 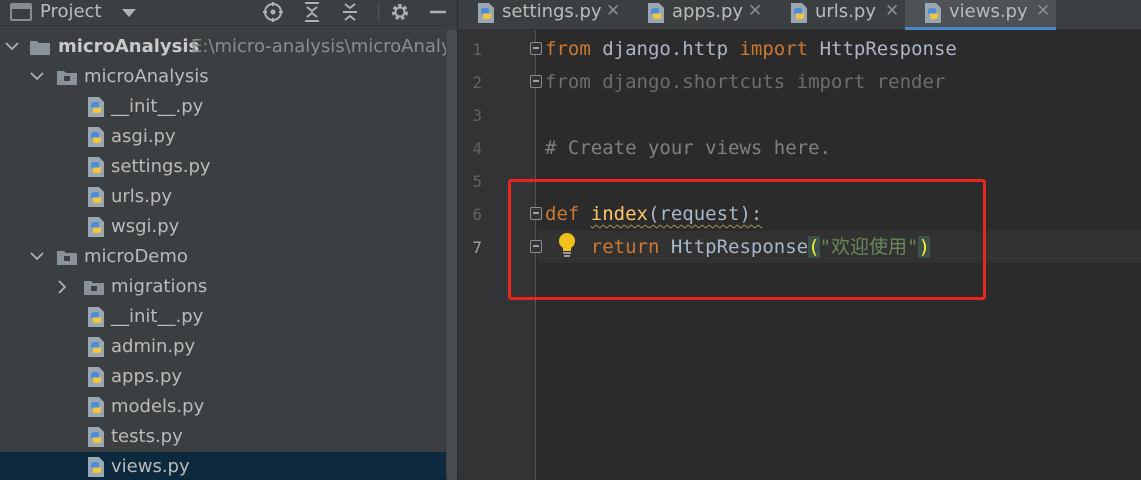 What do you see at coordinates (477, 148) in the screenshot?
I see `line-number: 4` at bounding box center [477, 148].